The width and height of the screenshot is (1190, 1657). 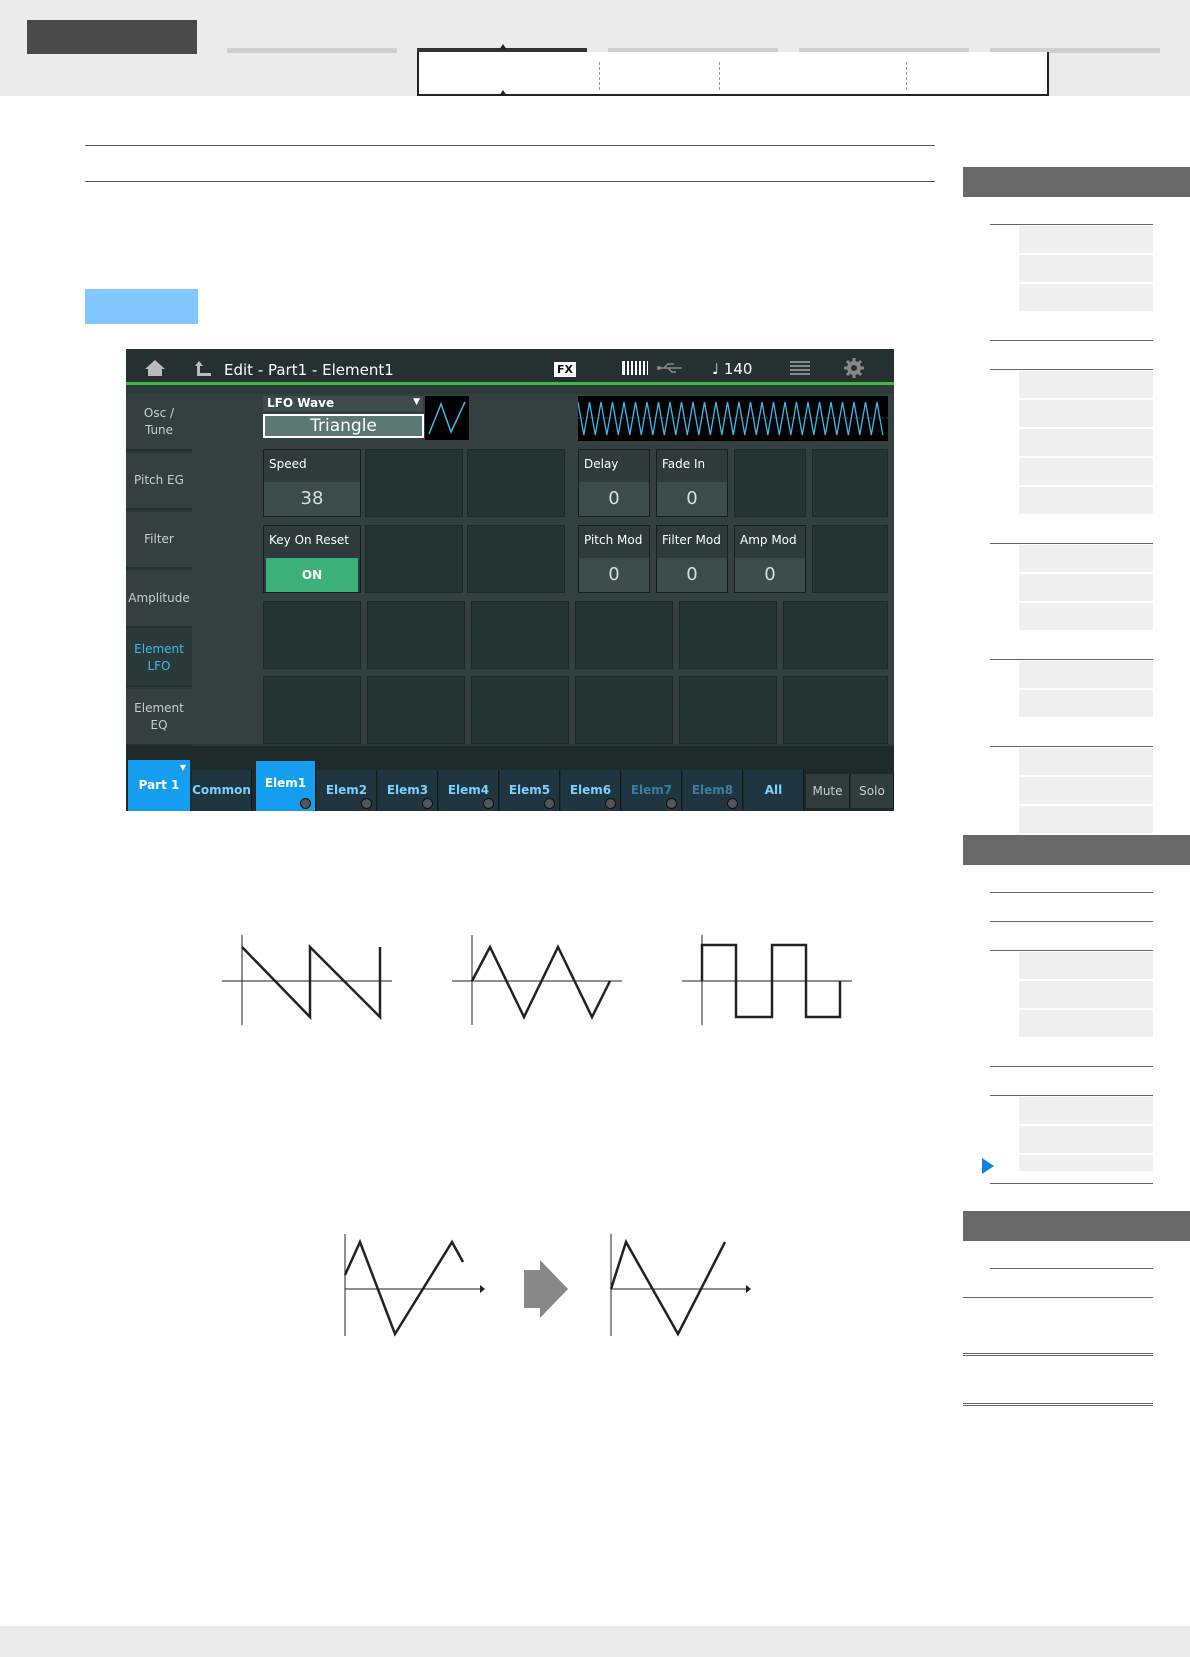 What do you see at coordinates (614, 483) in the screenshot?
I see `delay-knob: Delay 0` at bounding box center [614, 483].